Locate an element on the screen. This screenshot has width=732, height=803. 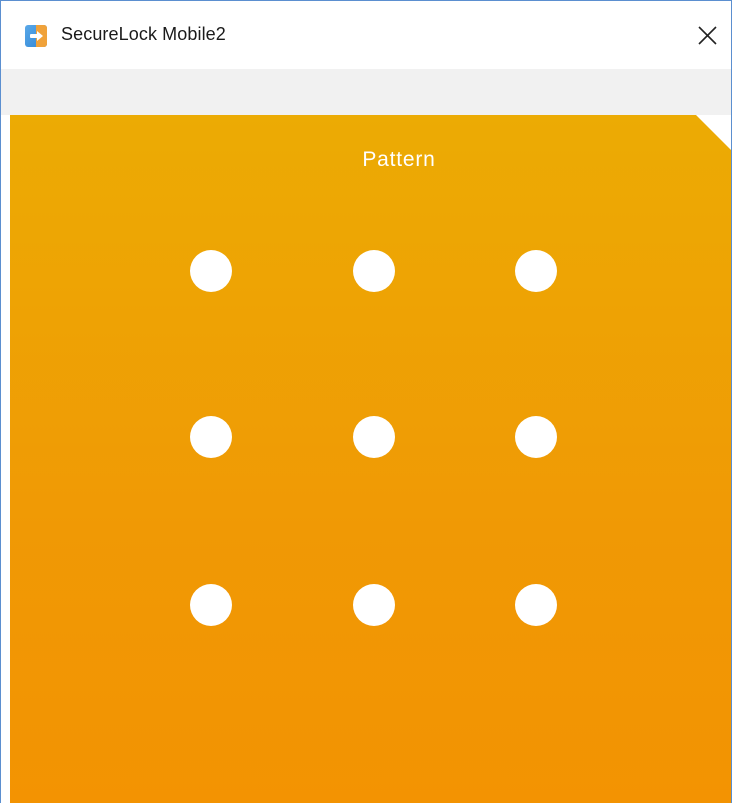
close-icon is located at coordinates (707, 35).